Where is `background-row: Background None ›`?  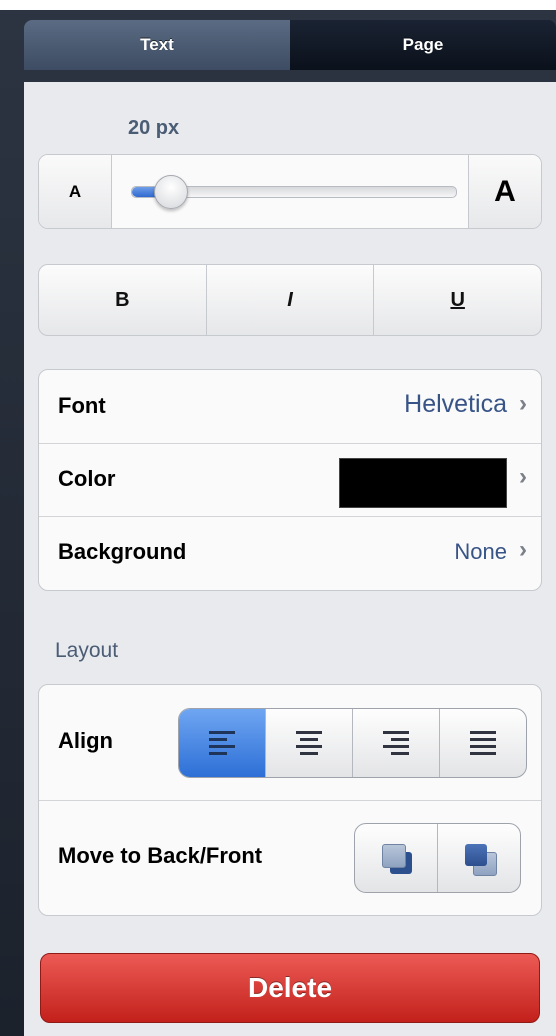
background-row: Background None › is located at coordinates (290, 552).